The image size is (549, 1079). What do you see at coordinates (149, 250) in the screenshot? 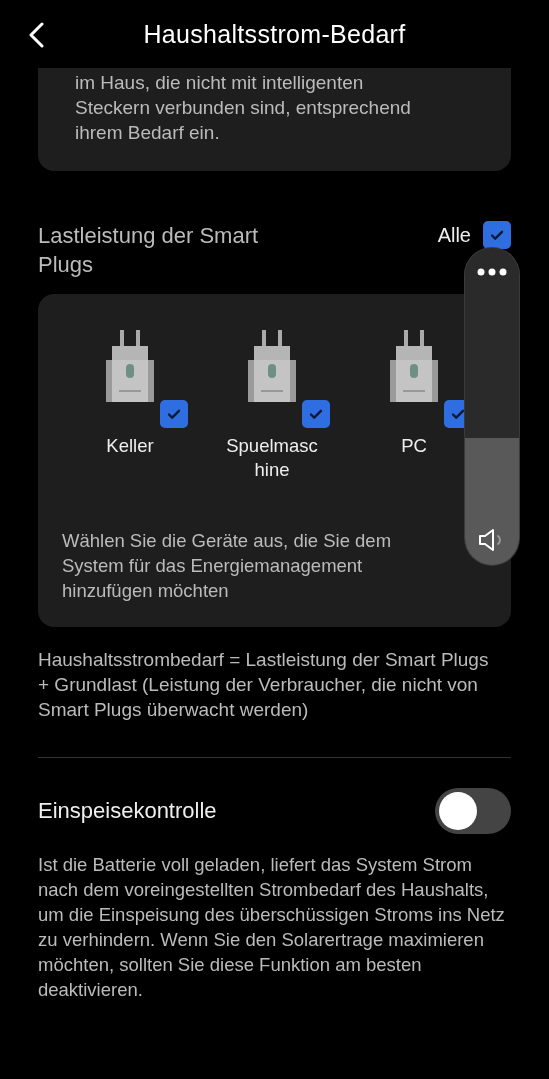
I see `section-title: Lastleistung der Smart Plugs` at bounding box center [149, 250].